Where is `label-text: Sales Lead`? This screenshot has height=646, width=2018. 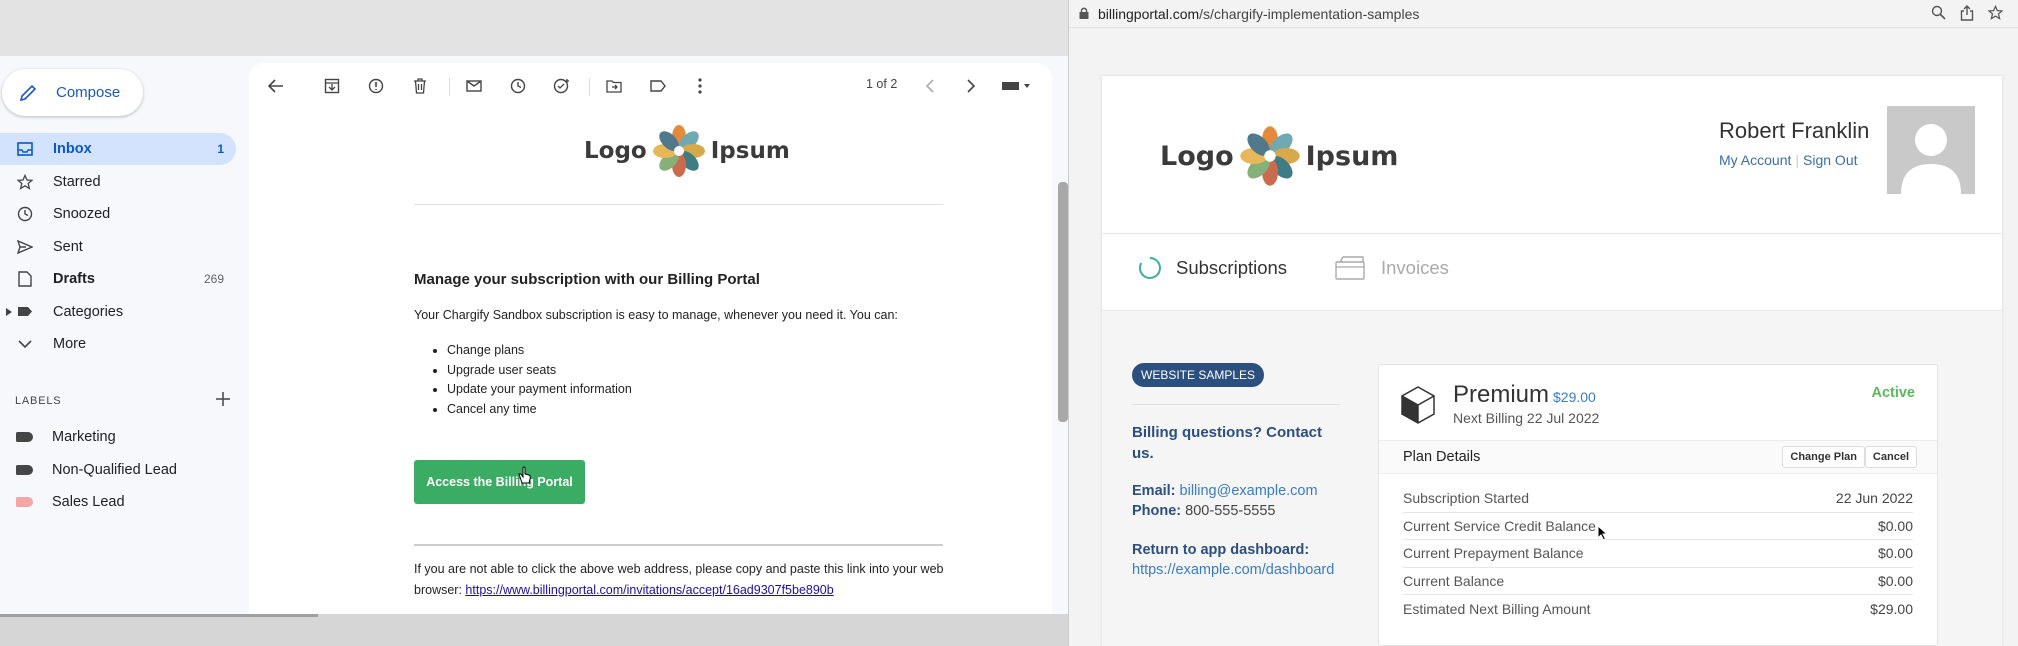 label-text: Sales Lead is located at coordinates (88, 502).